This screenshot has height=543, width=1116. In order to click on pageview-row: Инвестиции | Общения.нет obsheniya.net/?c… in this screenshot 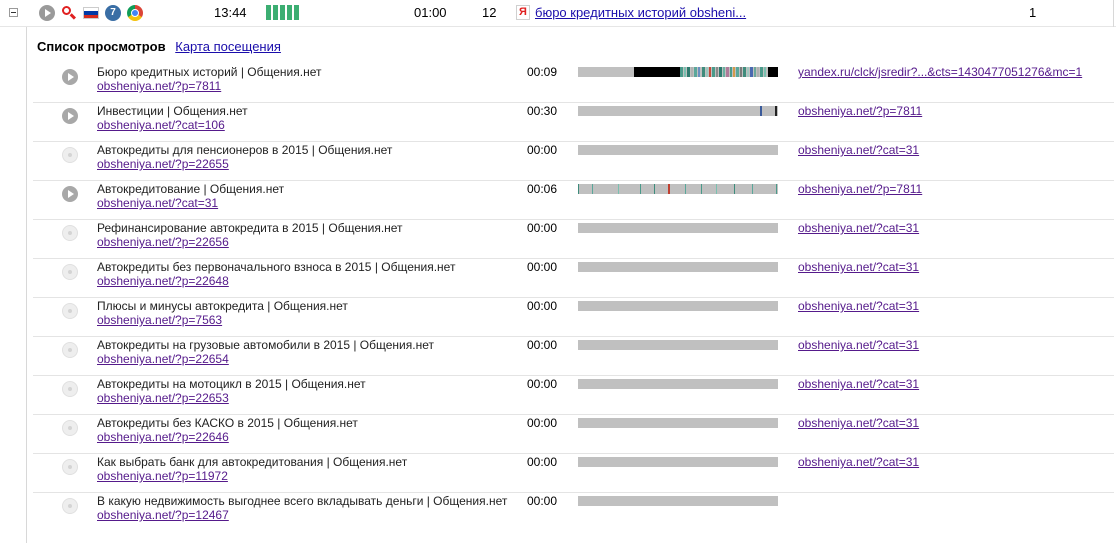, I will do `click(573, 122)`.